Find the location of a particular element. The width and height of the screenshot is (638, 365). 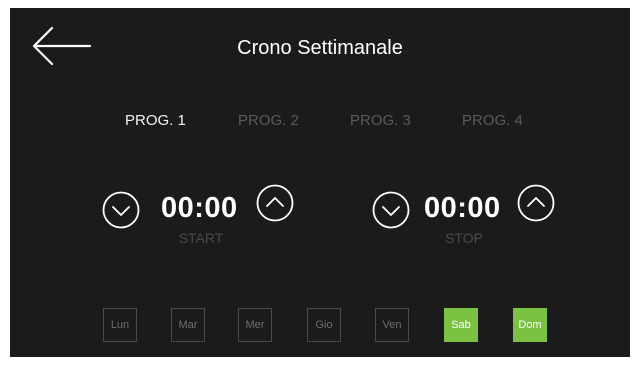

start-decrease-chevron-down-icon is located at coordinates (121, 210).